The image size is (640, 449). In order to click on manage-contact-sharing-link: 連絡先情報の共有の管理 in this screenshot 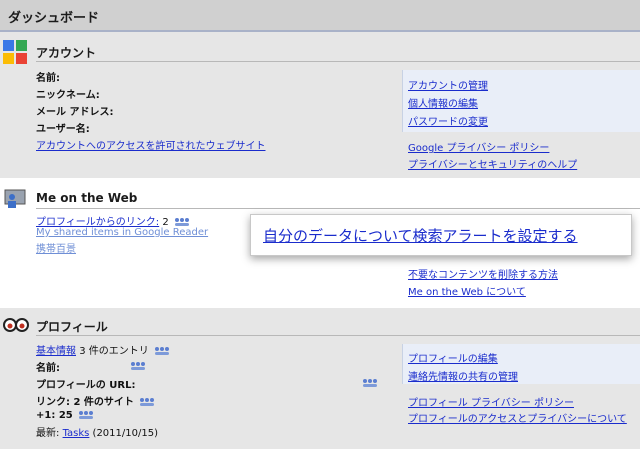, I will do `click(463, 375)`.